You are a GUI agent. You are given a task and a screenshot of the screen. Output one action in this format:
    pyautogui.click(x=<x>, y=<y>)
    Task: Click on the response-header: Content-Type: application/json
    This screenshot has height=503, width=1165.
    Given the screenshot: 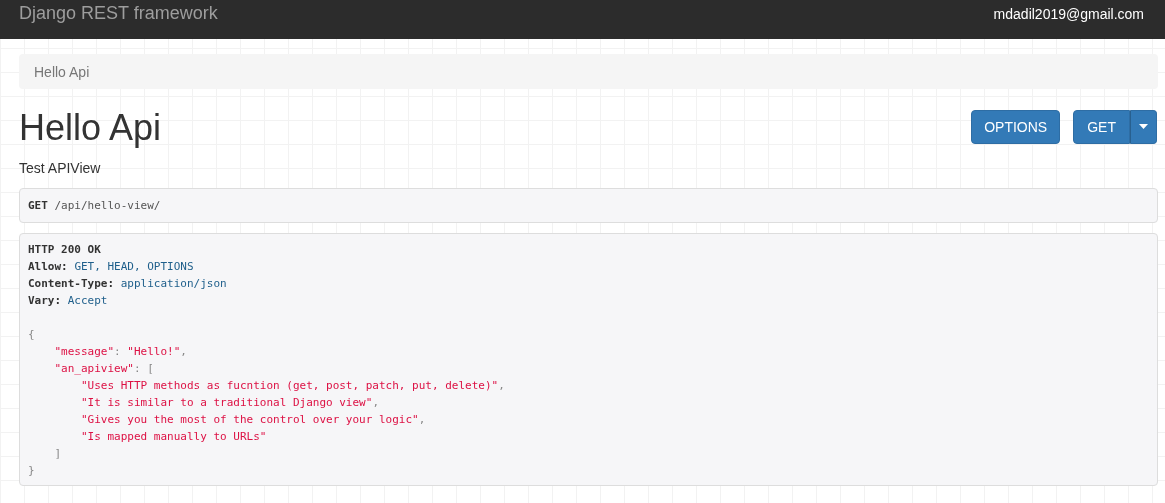 What is the action you would take?
    pyautogui.click(x=128, y=284)
    